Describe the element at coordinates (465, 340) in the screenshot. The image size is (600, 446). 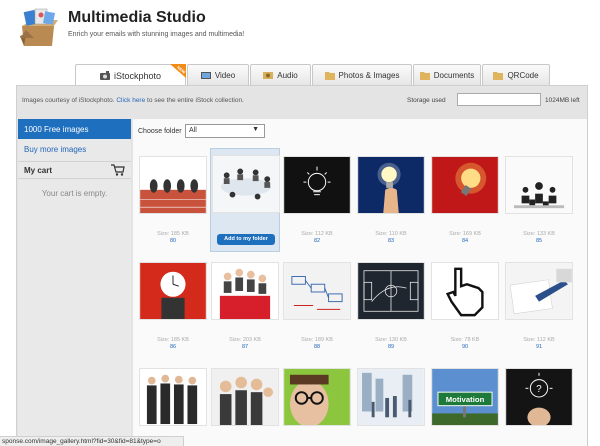
I see `image-size: Size: 78 KB` at that location.